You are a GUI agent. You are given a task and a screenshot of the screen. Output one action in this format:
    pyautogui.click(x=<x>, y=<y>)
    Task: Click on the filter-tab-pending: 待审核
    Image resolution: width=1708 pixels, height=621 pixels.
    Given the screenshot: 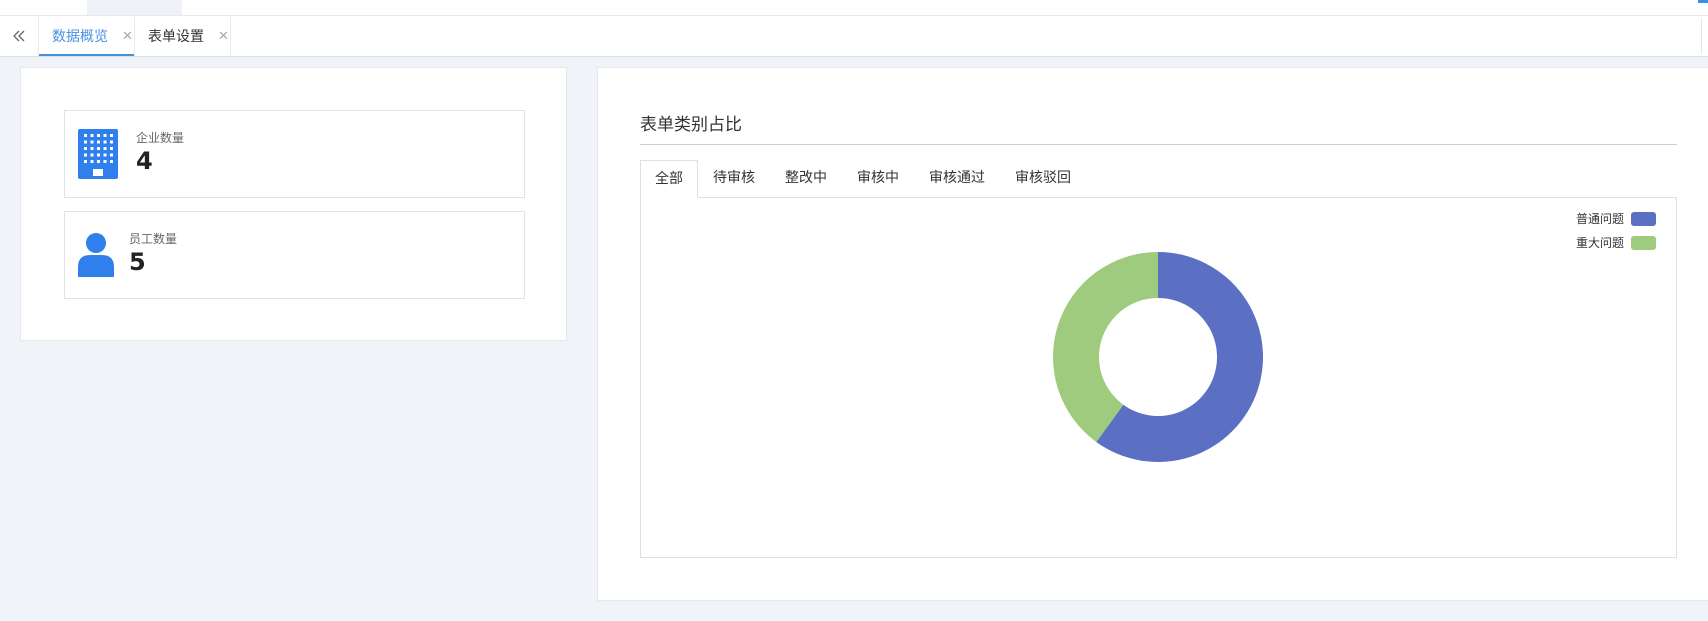 What is the action you would take?
    pyautogui.click(x=734, y=178)
    